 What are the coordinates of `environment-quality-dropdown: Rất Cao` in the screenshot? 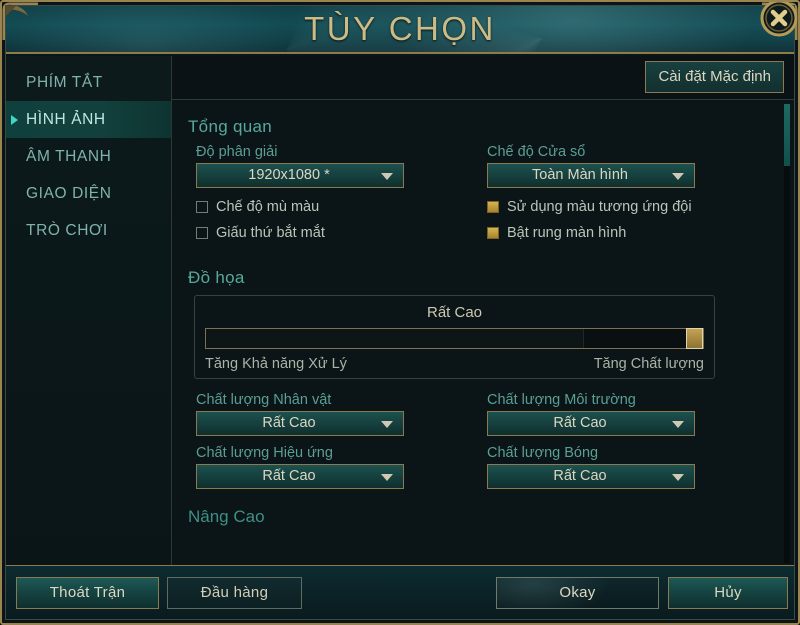 It's located at (591, 423).